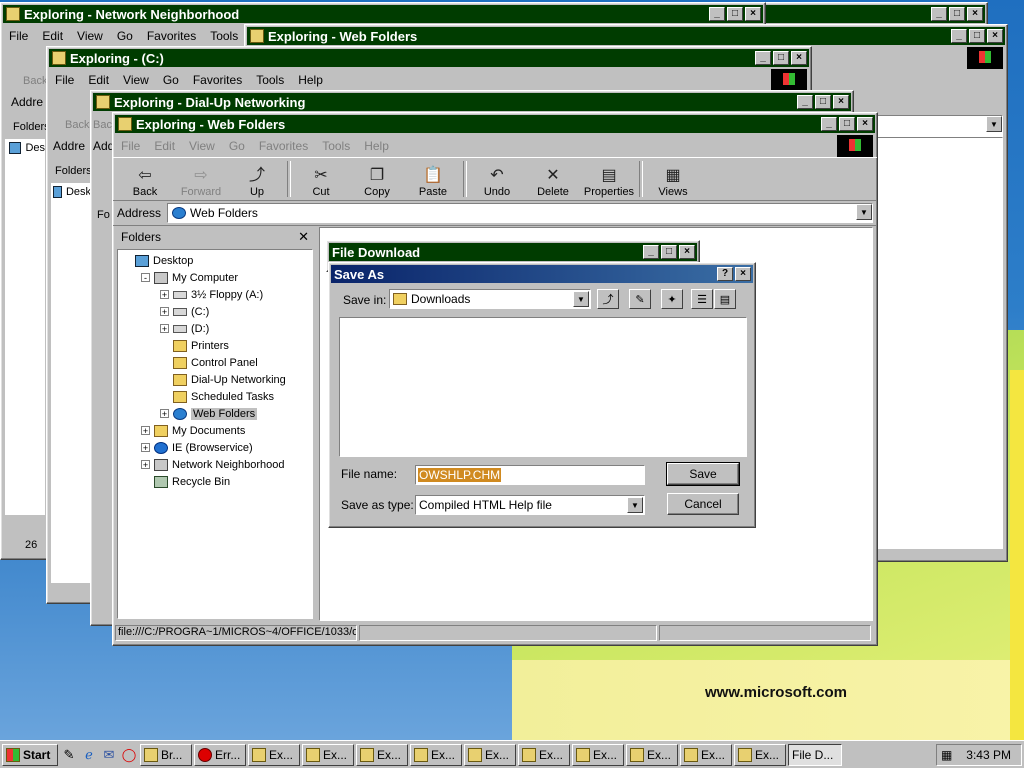  I want to click on save-button: Save, so click(703, 474).